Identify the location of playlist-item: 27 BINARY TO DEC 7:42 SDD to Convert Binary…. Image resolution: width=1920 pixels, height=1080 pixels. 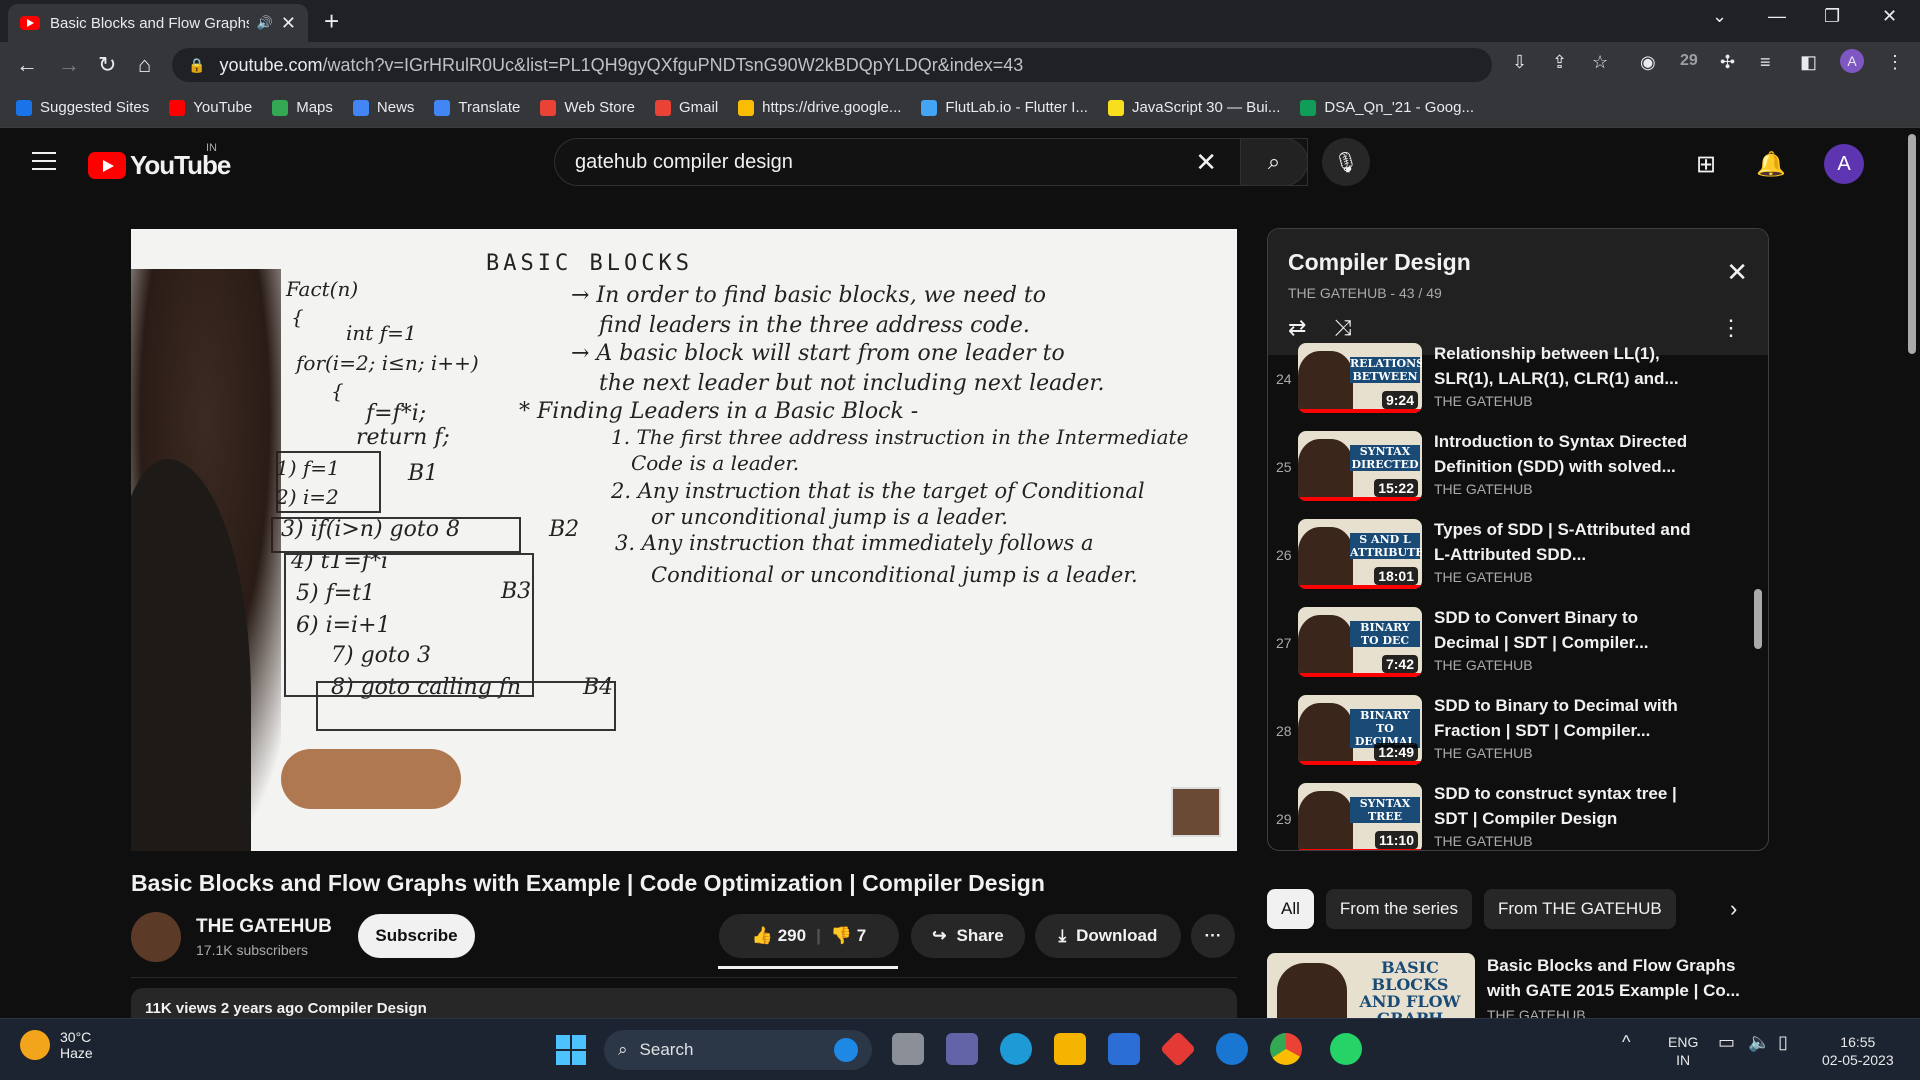
(1518, 649).